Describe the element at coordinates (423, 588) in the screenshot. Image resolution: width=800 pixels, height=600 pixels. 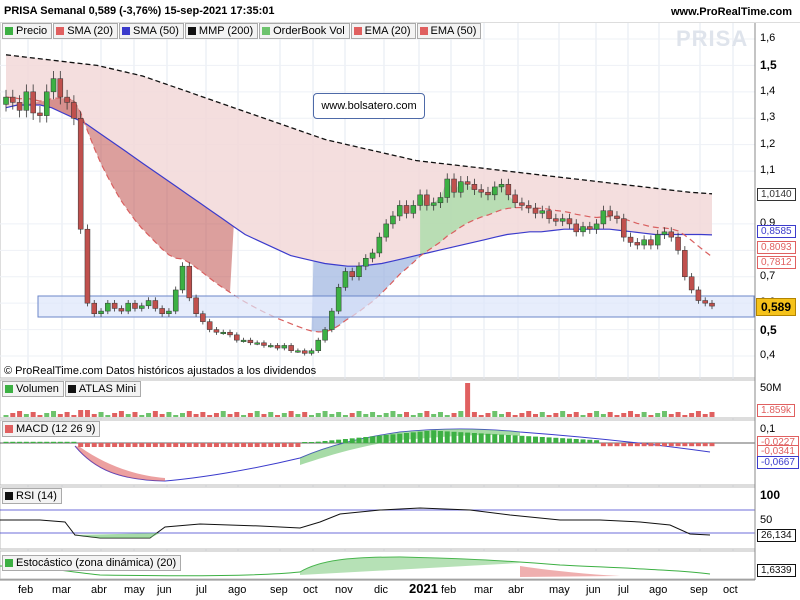
I see `month-label: 2021` at that location.